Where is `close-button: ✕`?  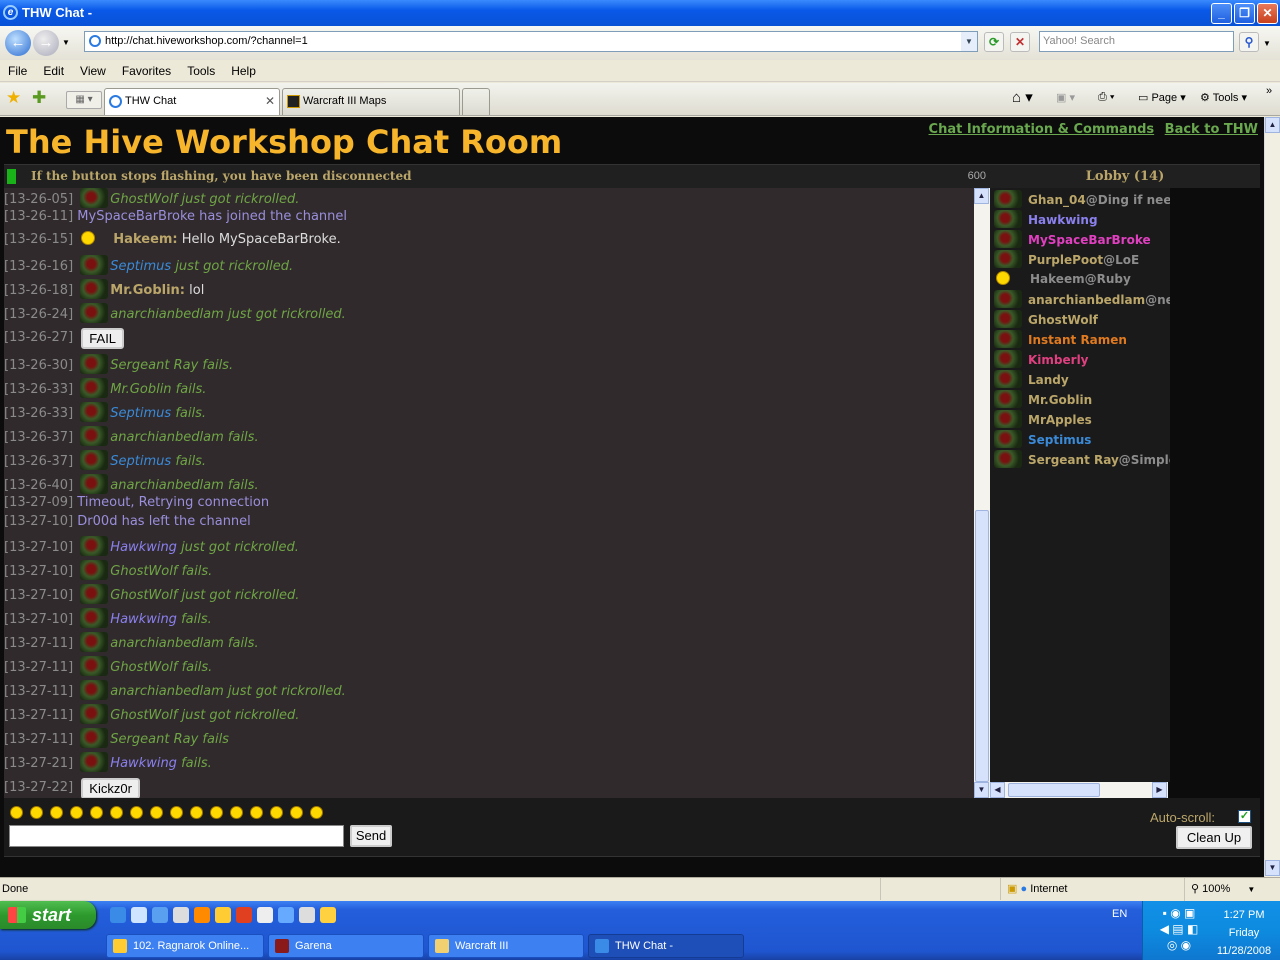
close-button: ✕ is located at coordinates (1267, 13).